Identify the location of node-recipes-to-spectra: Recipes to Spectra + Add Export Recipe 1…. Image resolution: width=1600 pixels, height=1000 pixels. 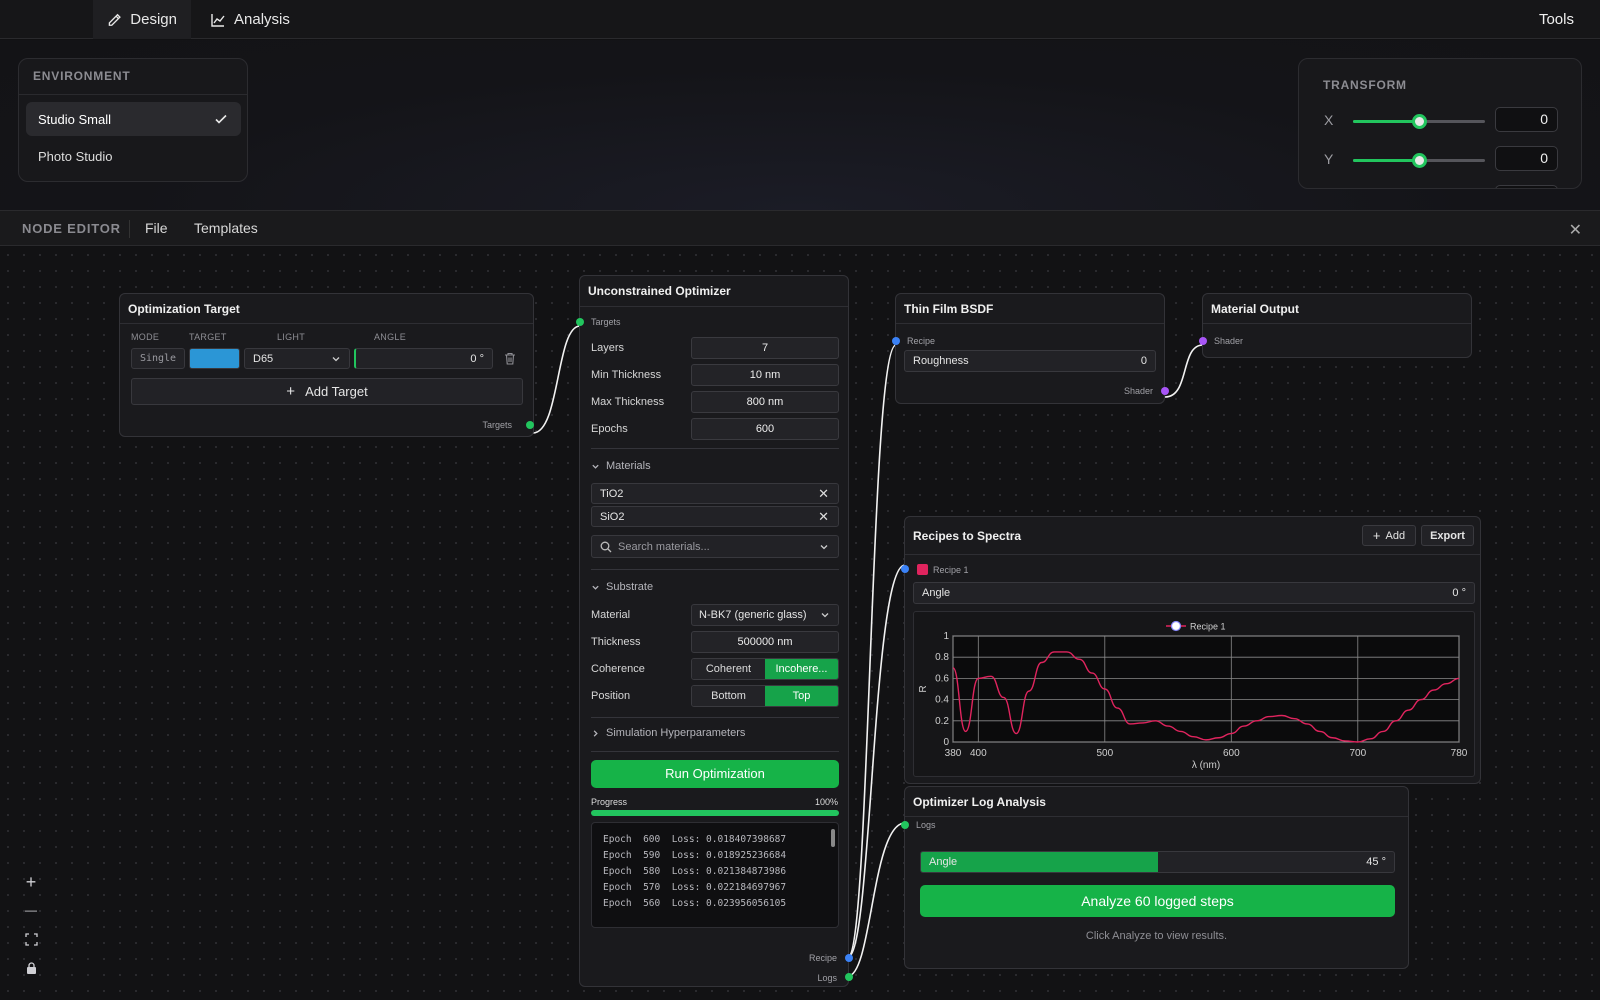
(1191, 650).